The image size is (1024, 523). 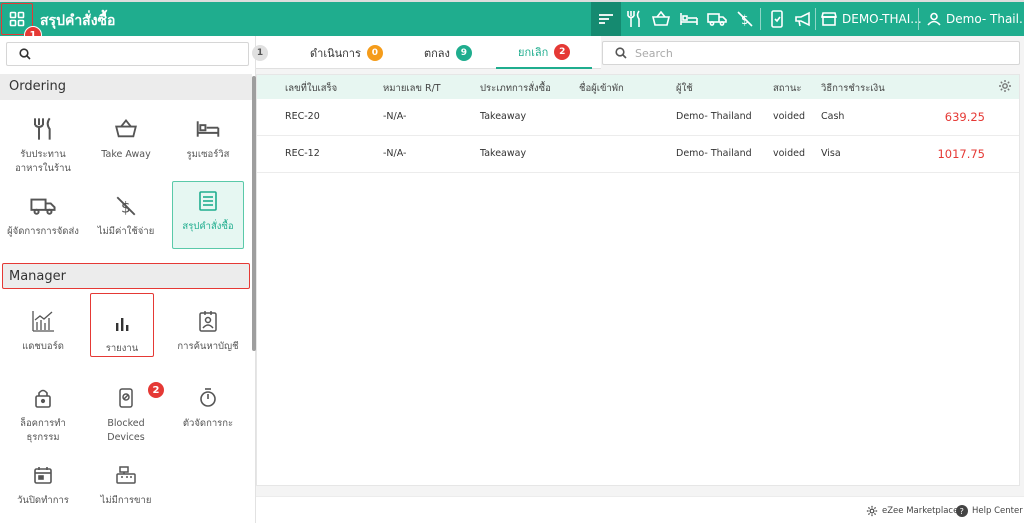 What do you see at coordinates (777, 19) in the screenshot?
I see `mobile-icon` at bounding box center [777, 19].